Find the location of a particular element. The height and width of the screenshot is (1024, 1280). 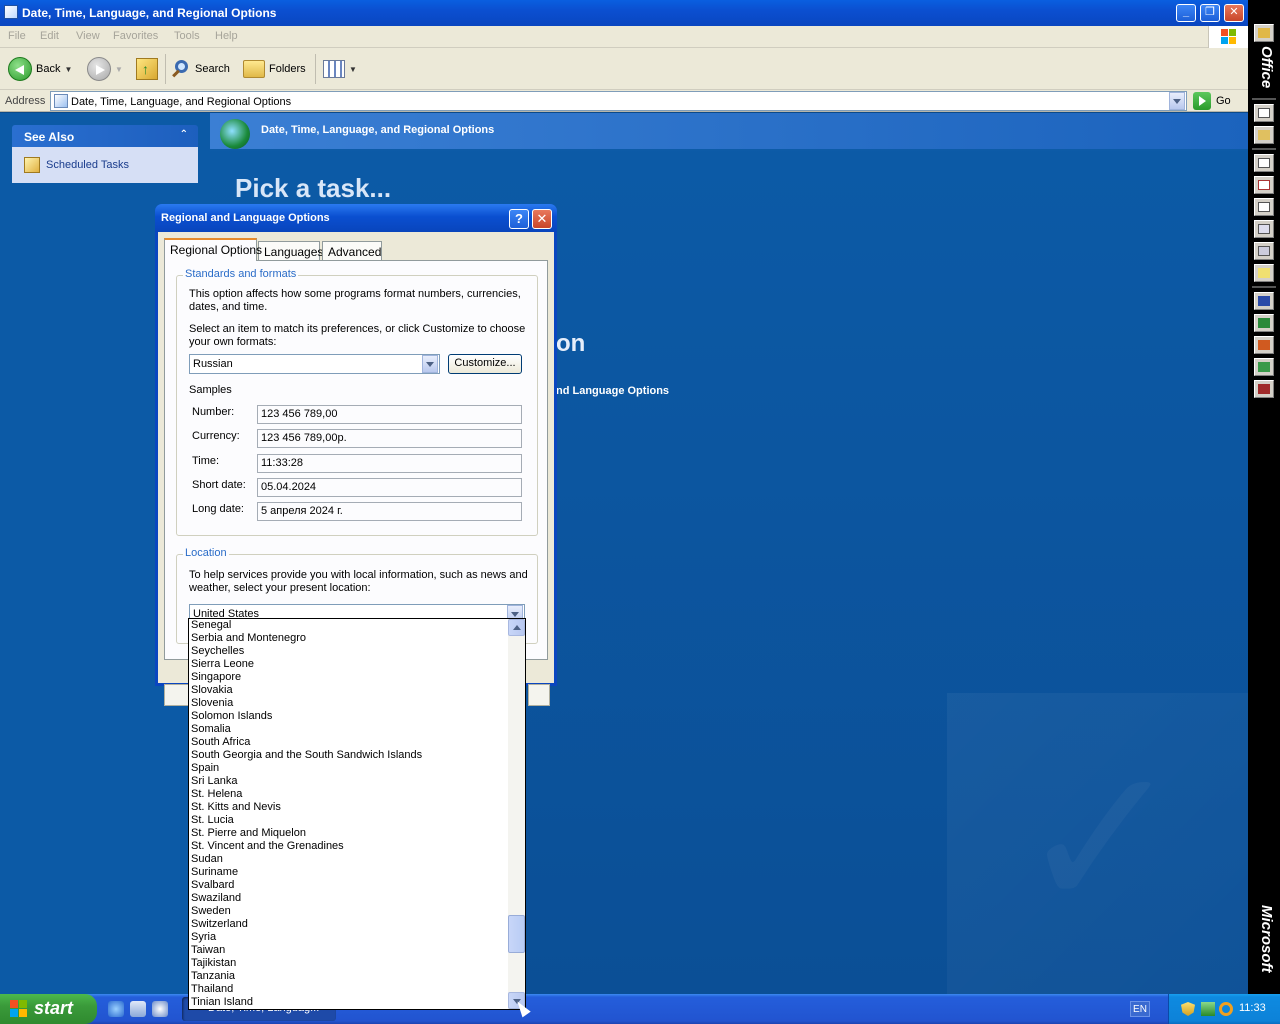

location-option: South Africa is located at coordinates (348, 742).